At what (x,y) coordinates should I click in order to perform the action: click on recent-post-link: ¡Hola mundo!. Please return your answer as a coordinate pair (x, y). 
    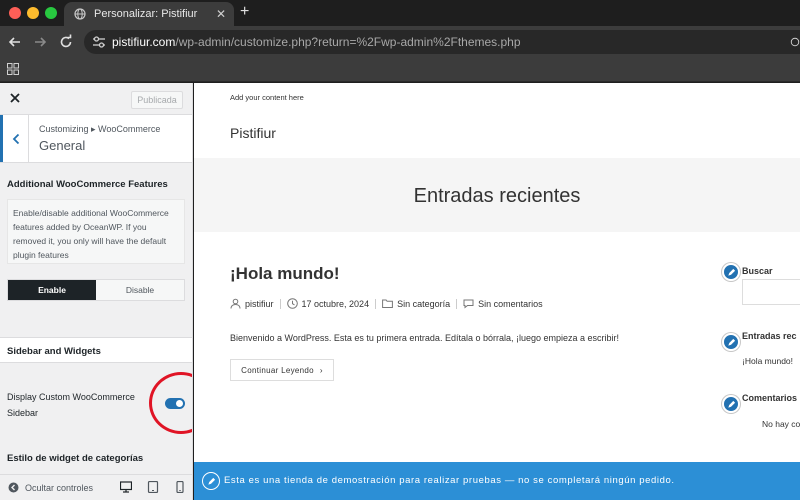
    Looking at the image, I should click on (767, 361).